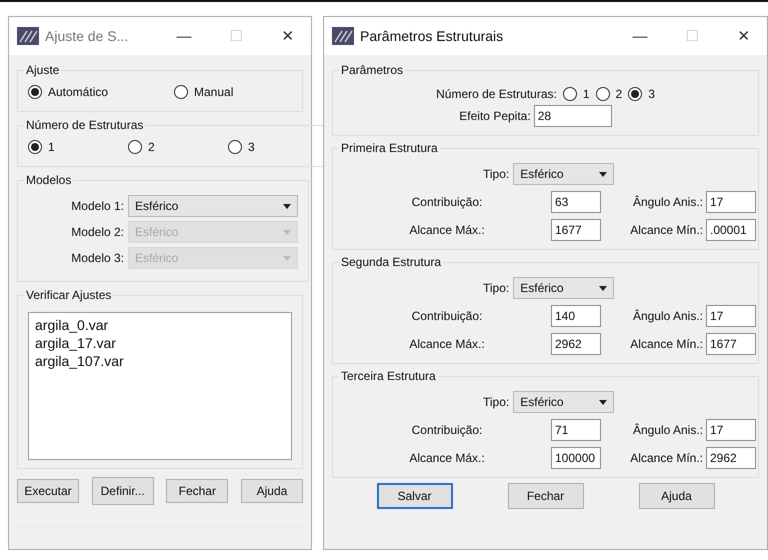 The image size is (768, 560). Describe the element at coordinates (48, 491) in the screenshot. I see `dialog-button: Executar` at that location.